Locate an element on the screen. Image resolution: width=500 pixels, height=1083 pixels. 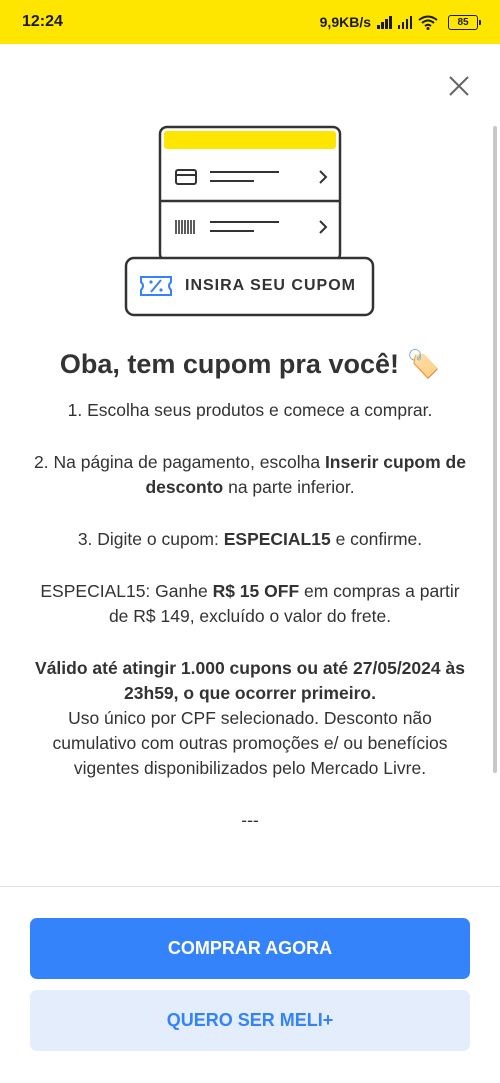
status-indicators: 9,9KB/s 85 is located at coordinates (400, 22).